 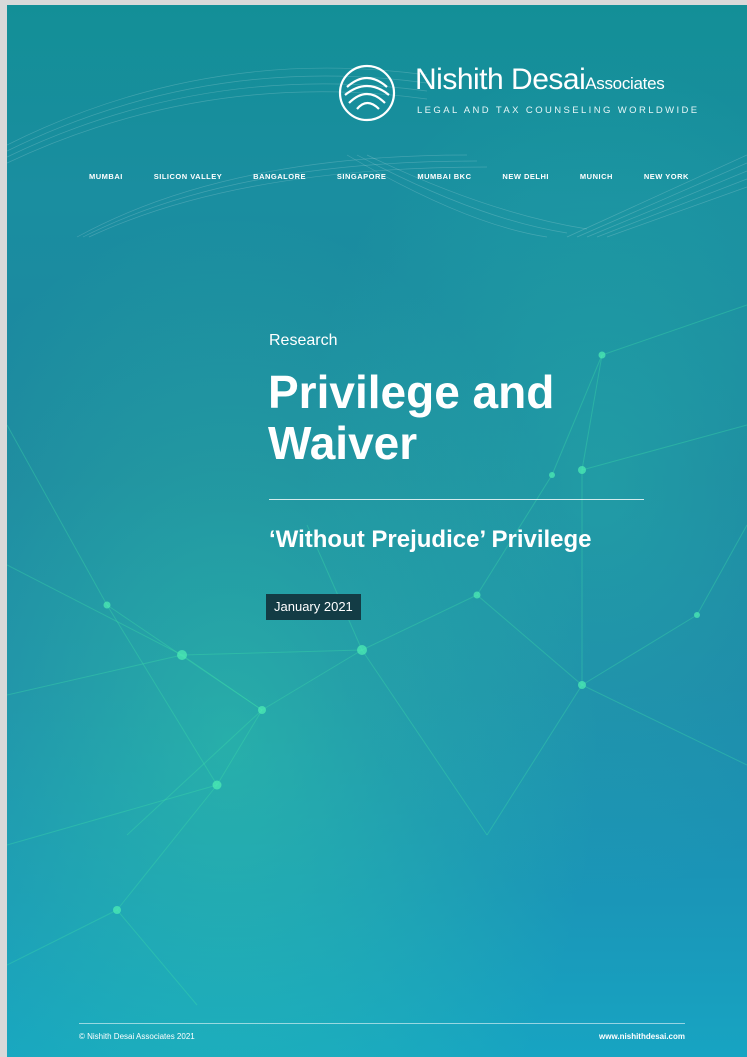 What do you see at coordinates (361, 176) in the screenshot?
I see `office-item: SINGAPORE` at bounding box center [361, 176].